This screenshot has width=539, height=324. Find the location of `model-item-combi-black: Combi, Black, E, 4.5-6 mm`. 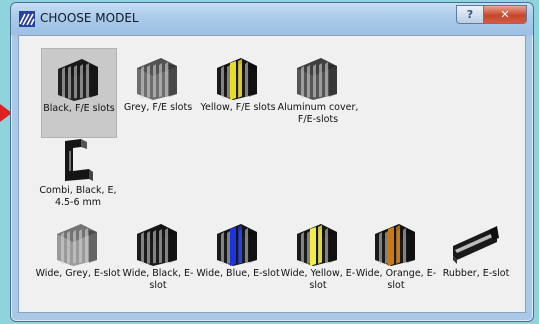

model-item-combi-black: Combi, Black, E, 4.5-6 mm is located at coordinates (78, 175).